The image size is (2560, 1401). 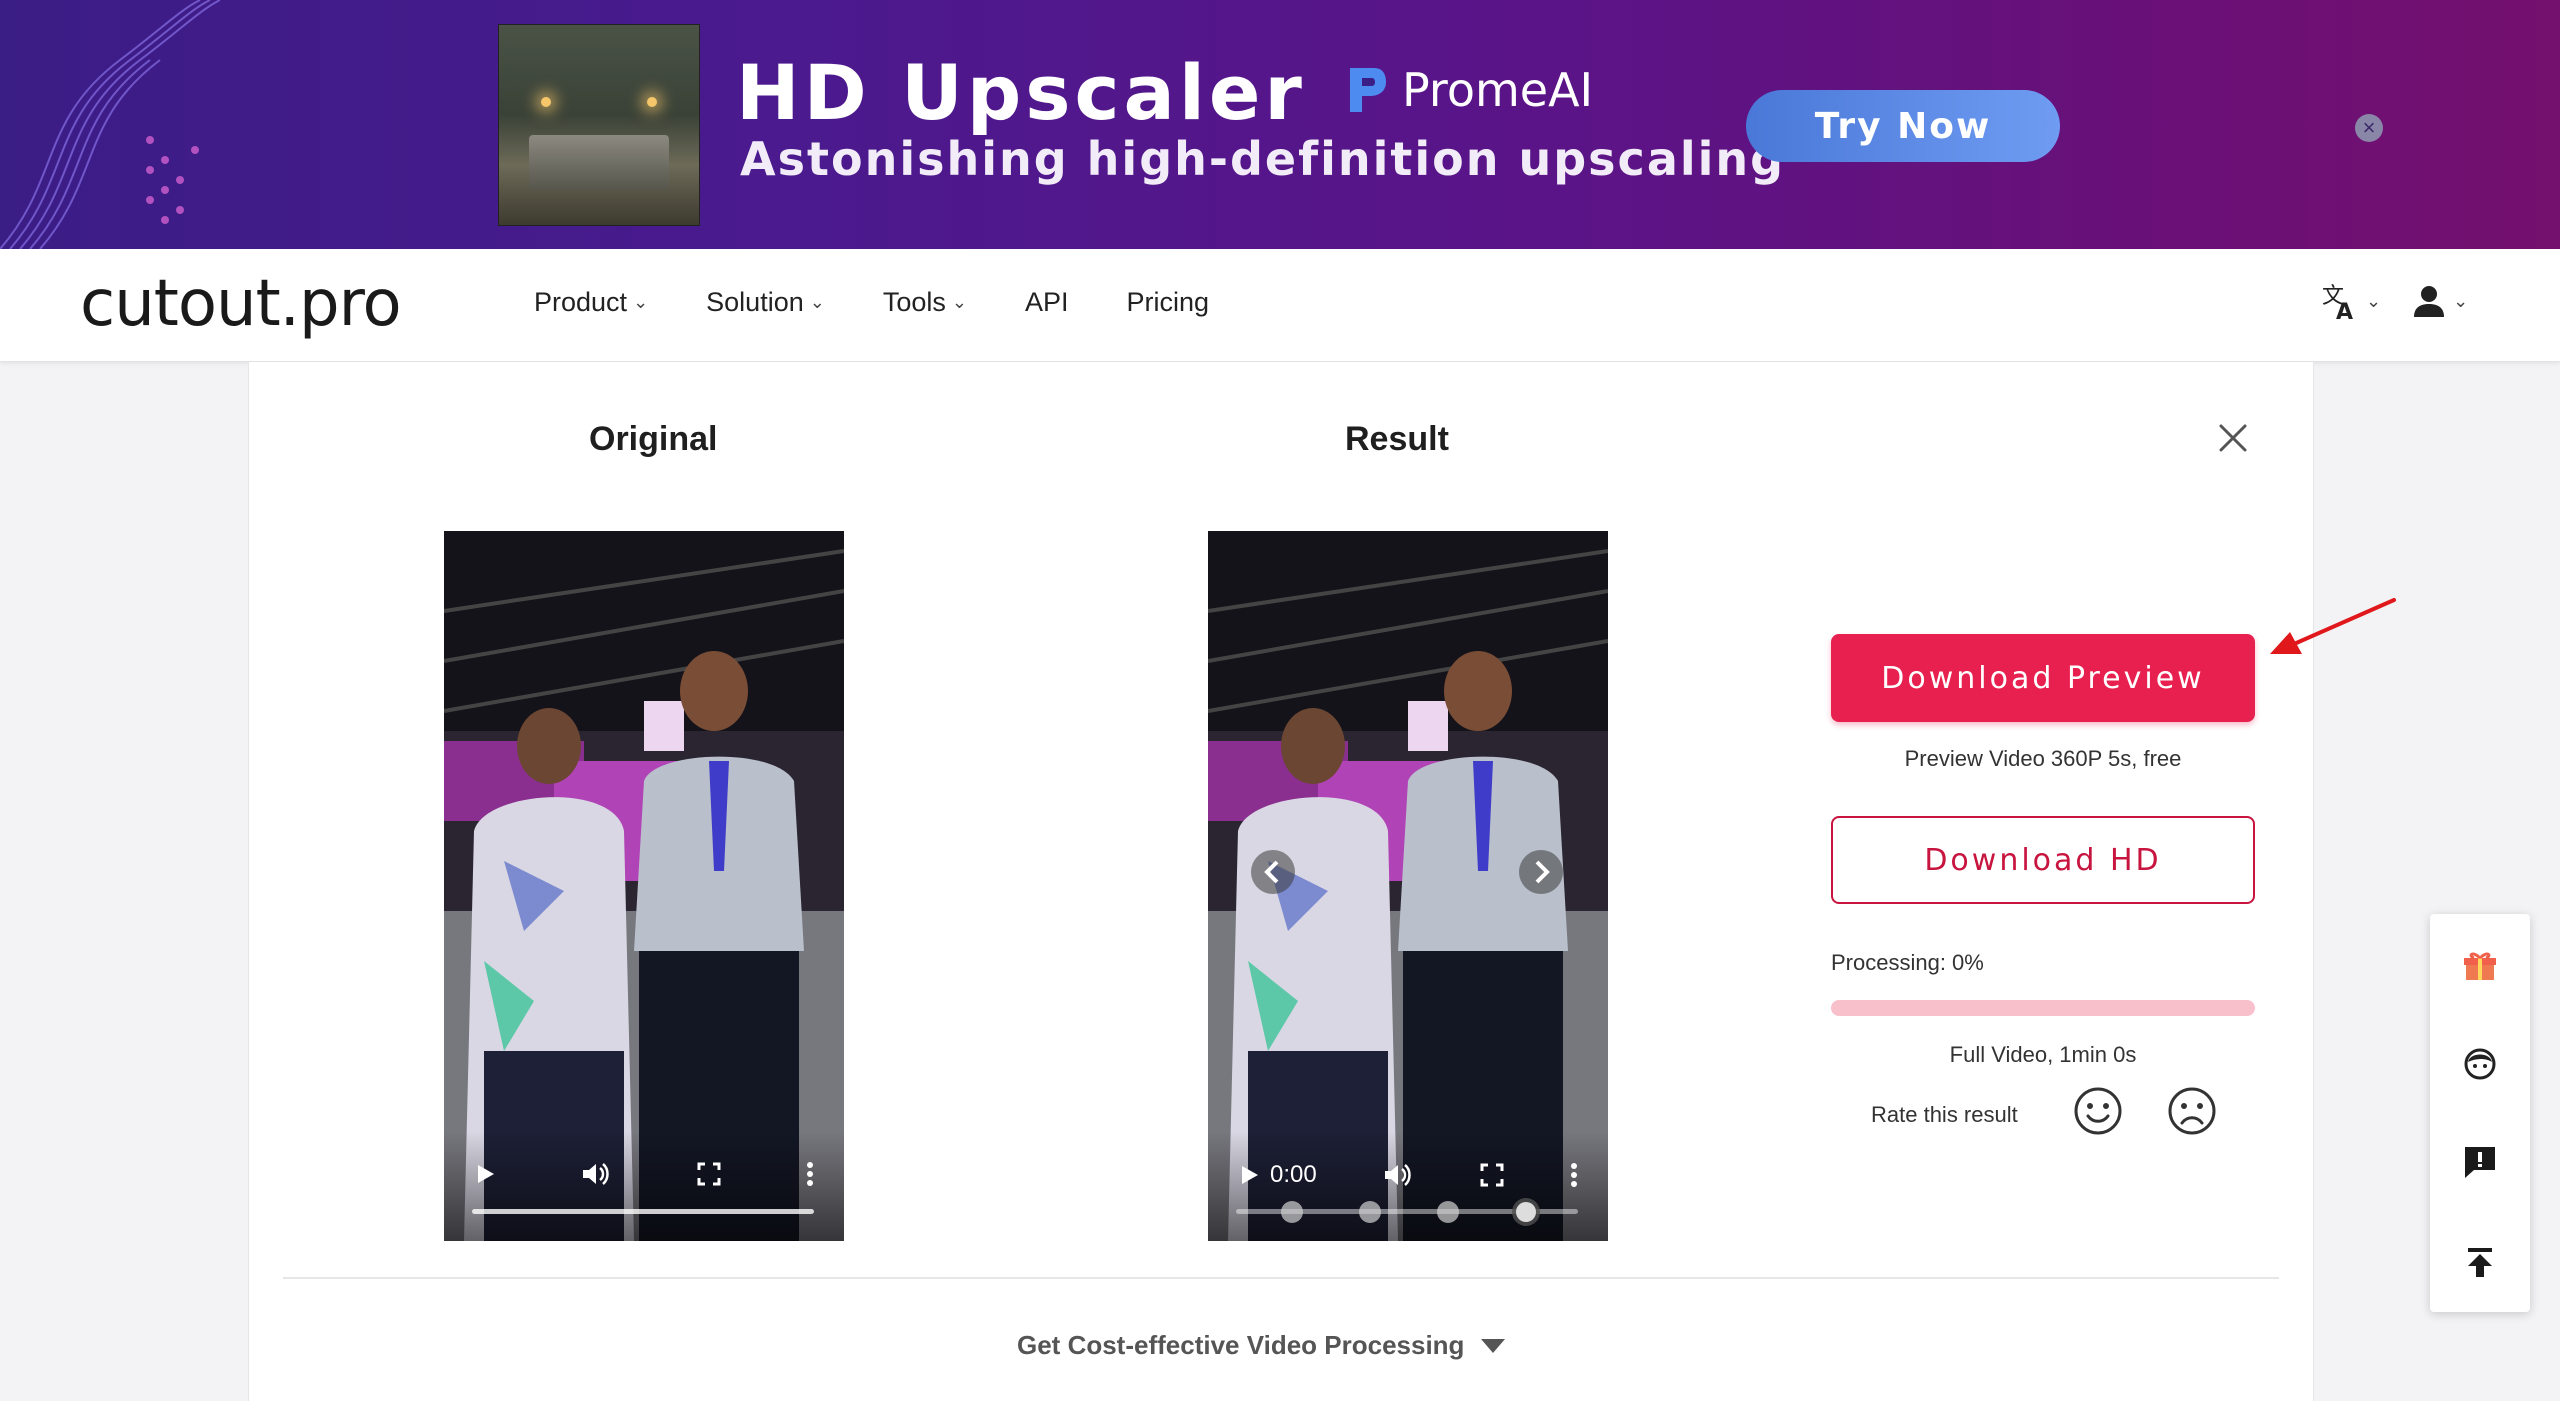 I want to click on result-video-player: 0:00, so click(x=1408, y=886).